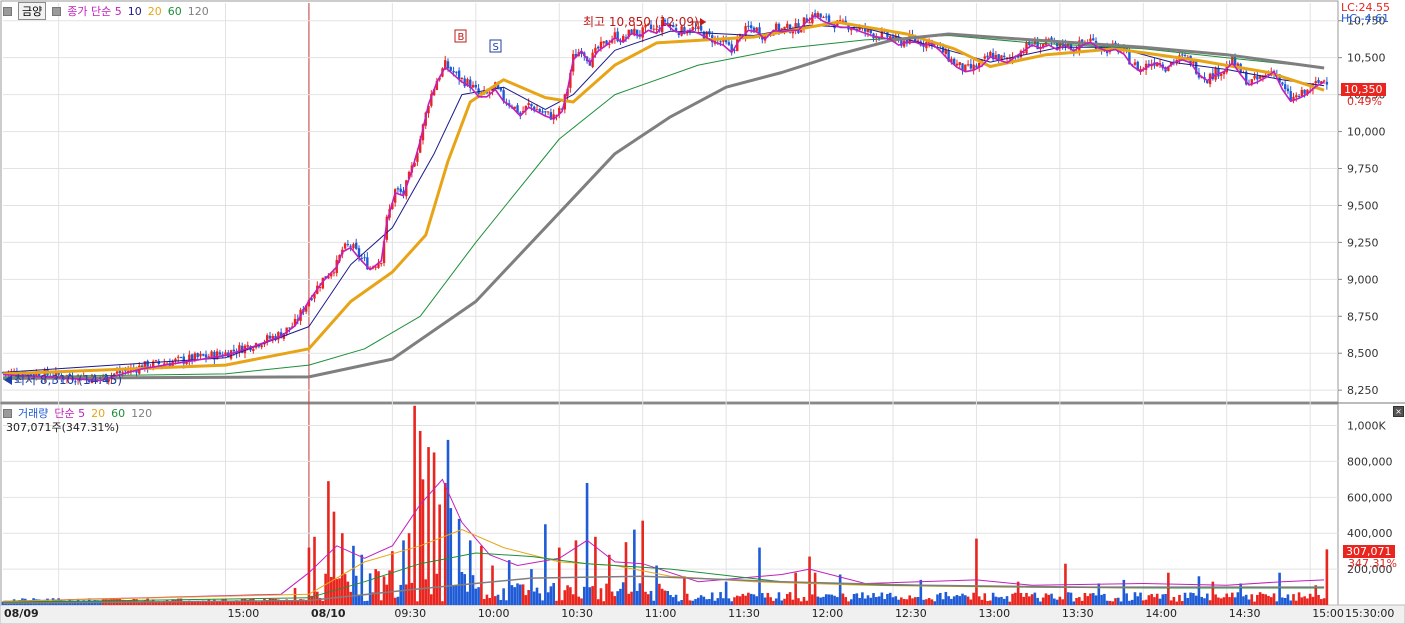  What do you see at coordinates (141, 413) in the screenshot?
I see `volume-ma120-legend: 120` at bounding box center [141, 413].